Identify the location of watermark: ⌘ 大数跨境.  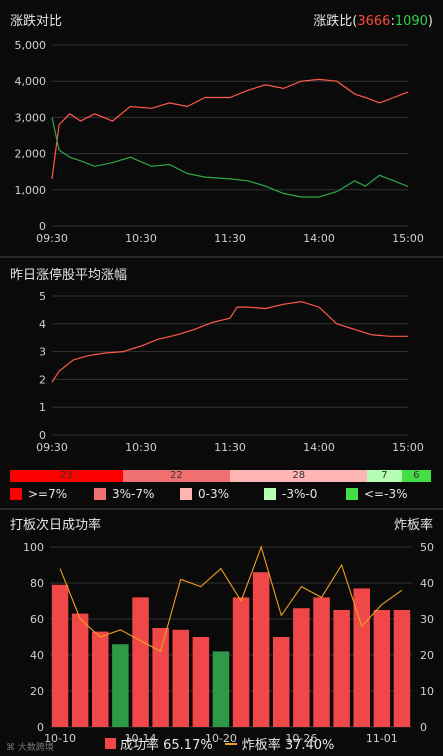
(30, 746).